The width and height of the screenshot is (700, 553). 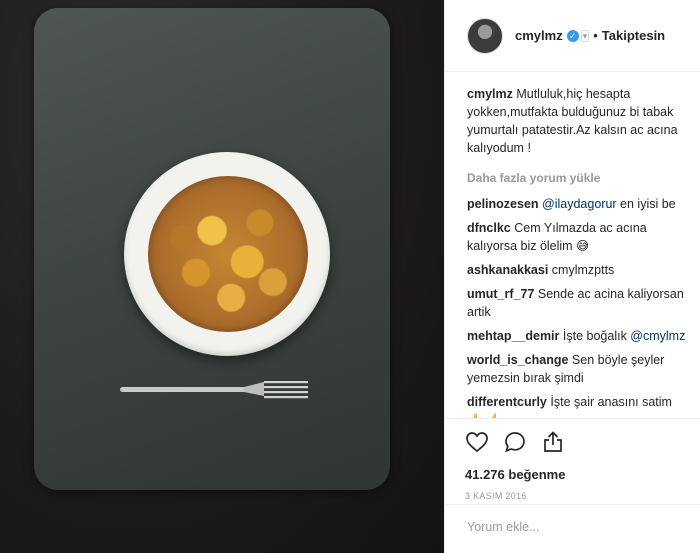 I want to click on comment-mention-link: @ilaydagorur, so click(x=579, y=204).